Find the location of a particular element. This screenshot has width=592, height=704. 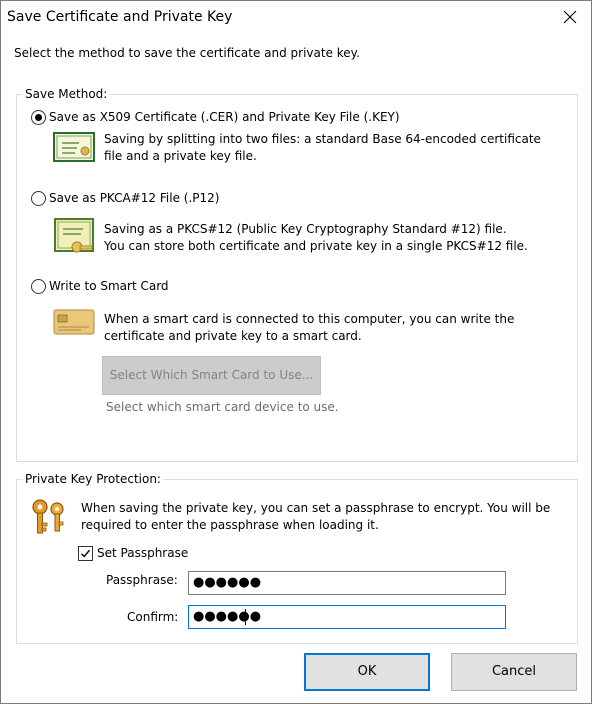

window-title: Save Certificate and Private Key is located at coordinates (120, 17).